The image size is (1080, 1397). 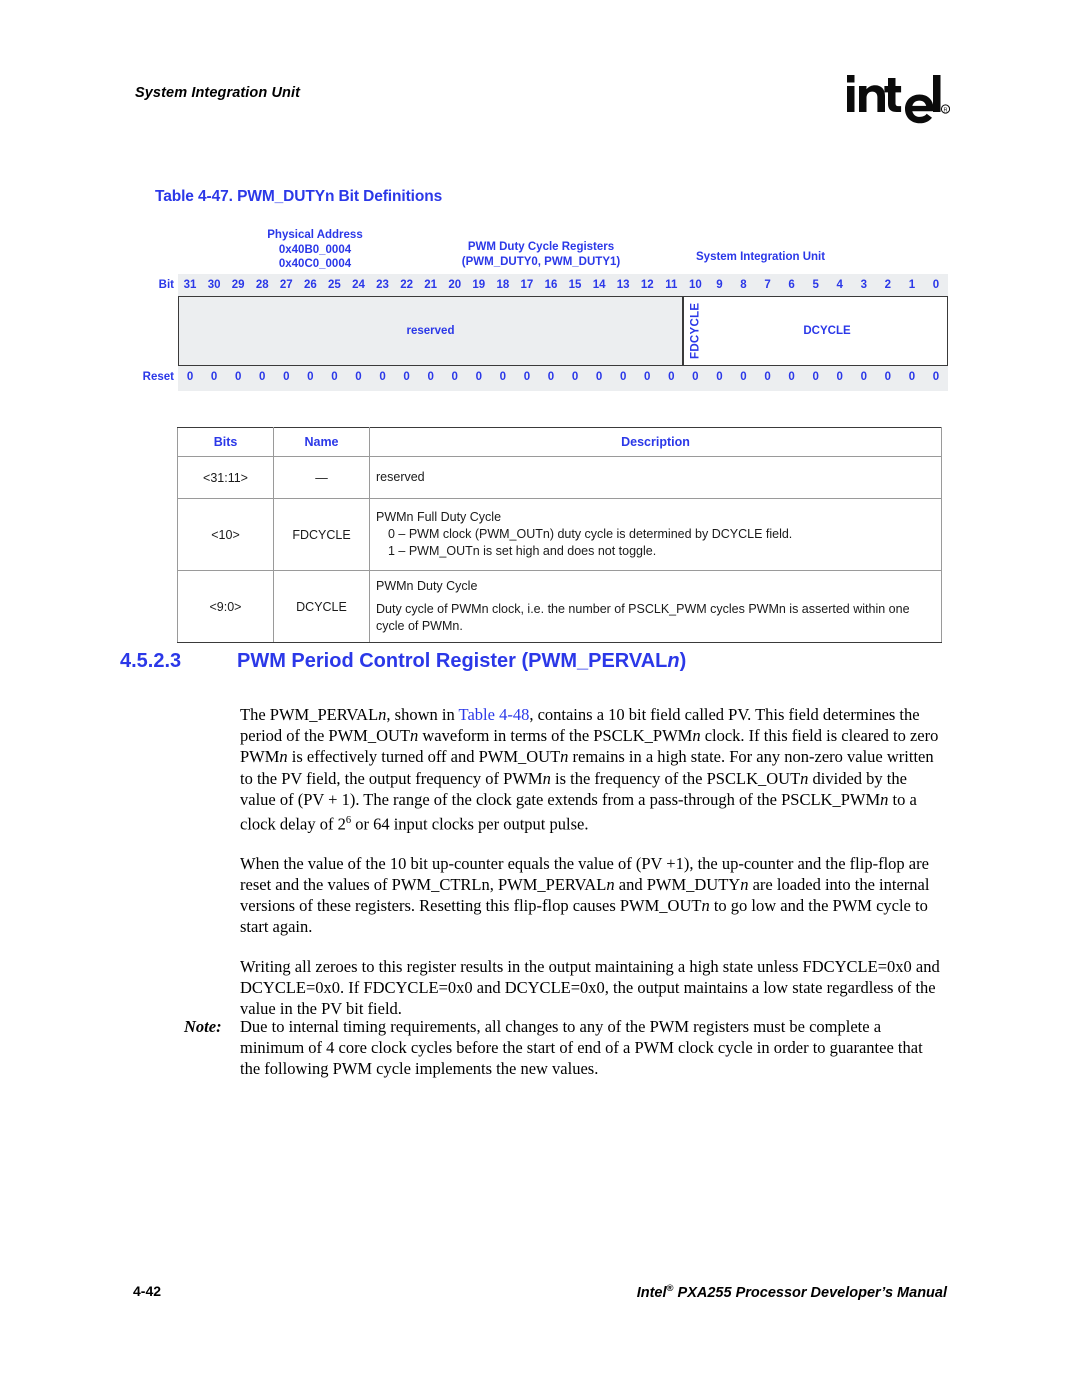 I want to click on svg-text: R, so click(x=945, y=111).